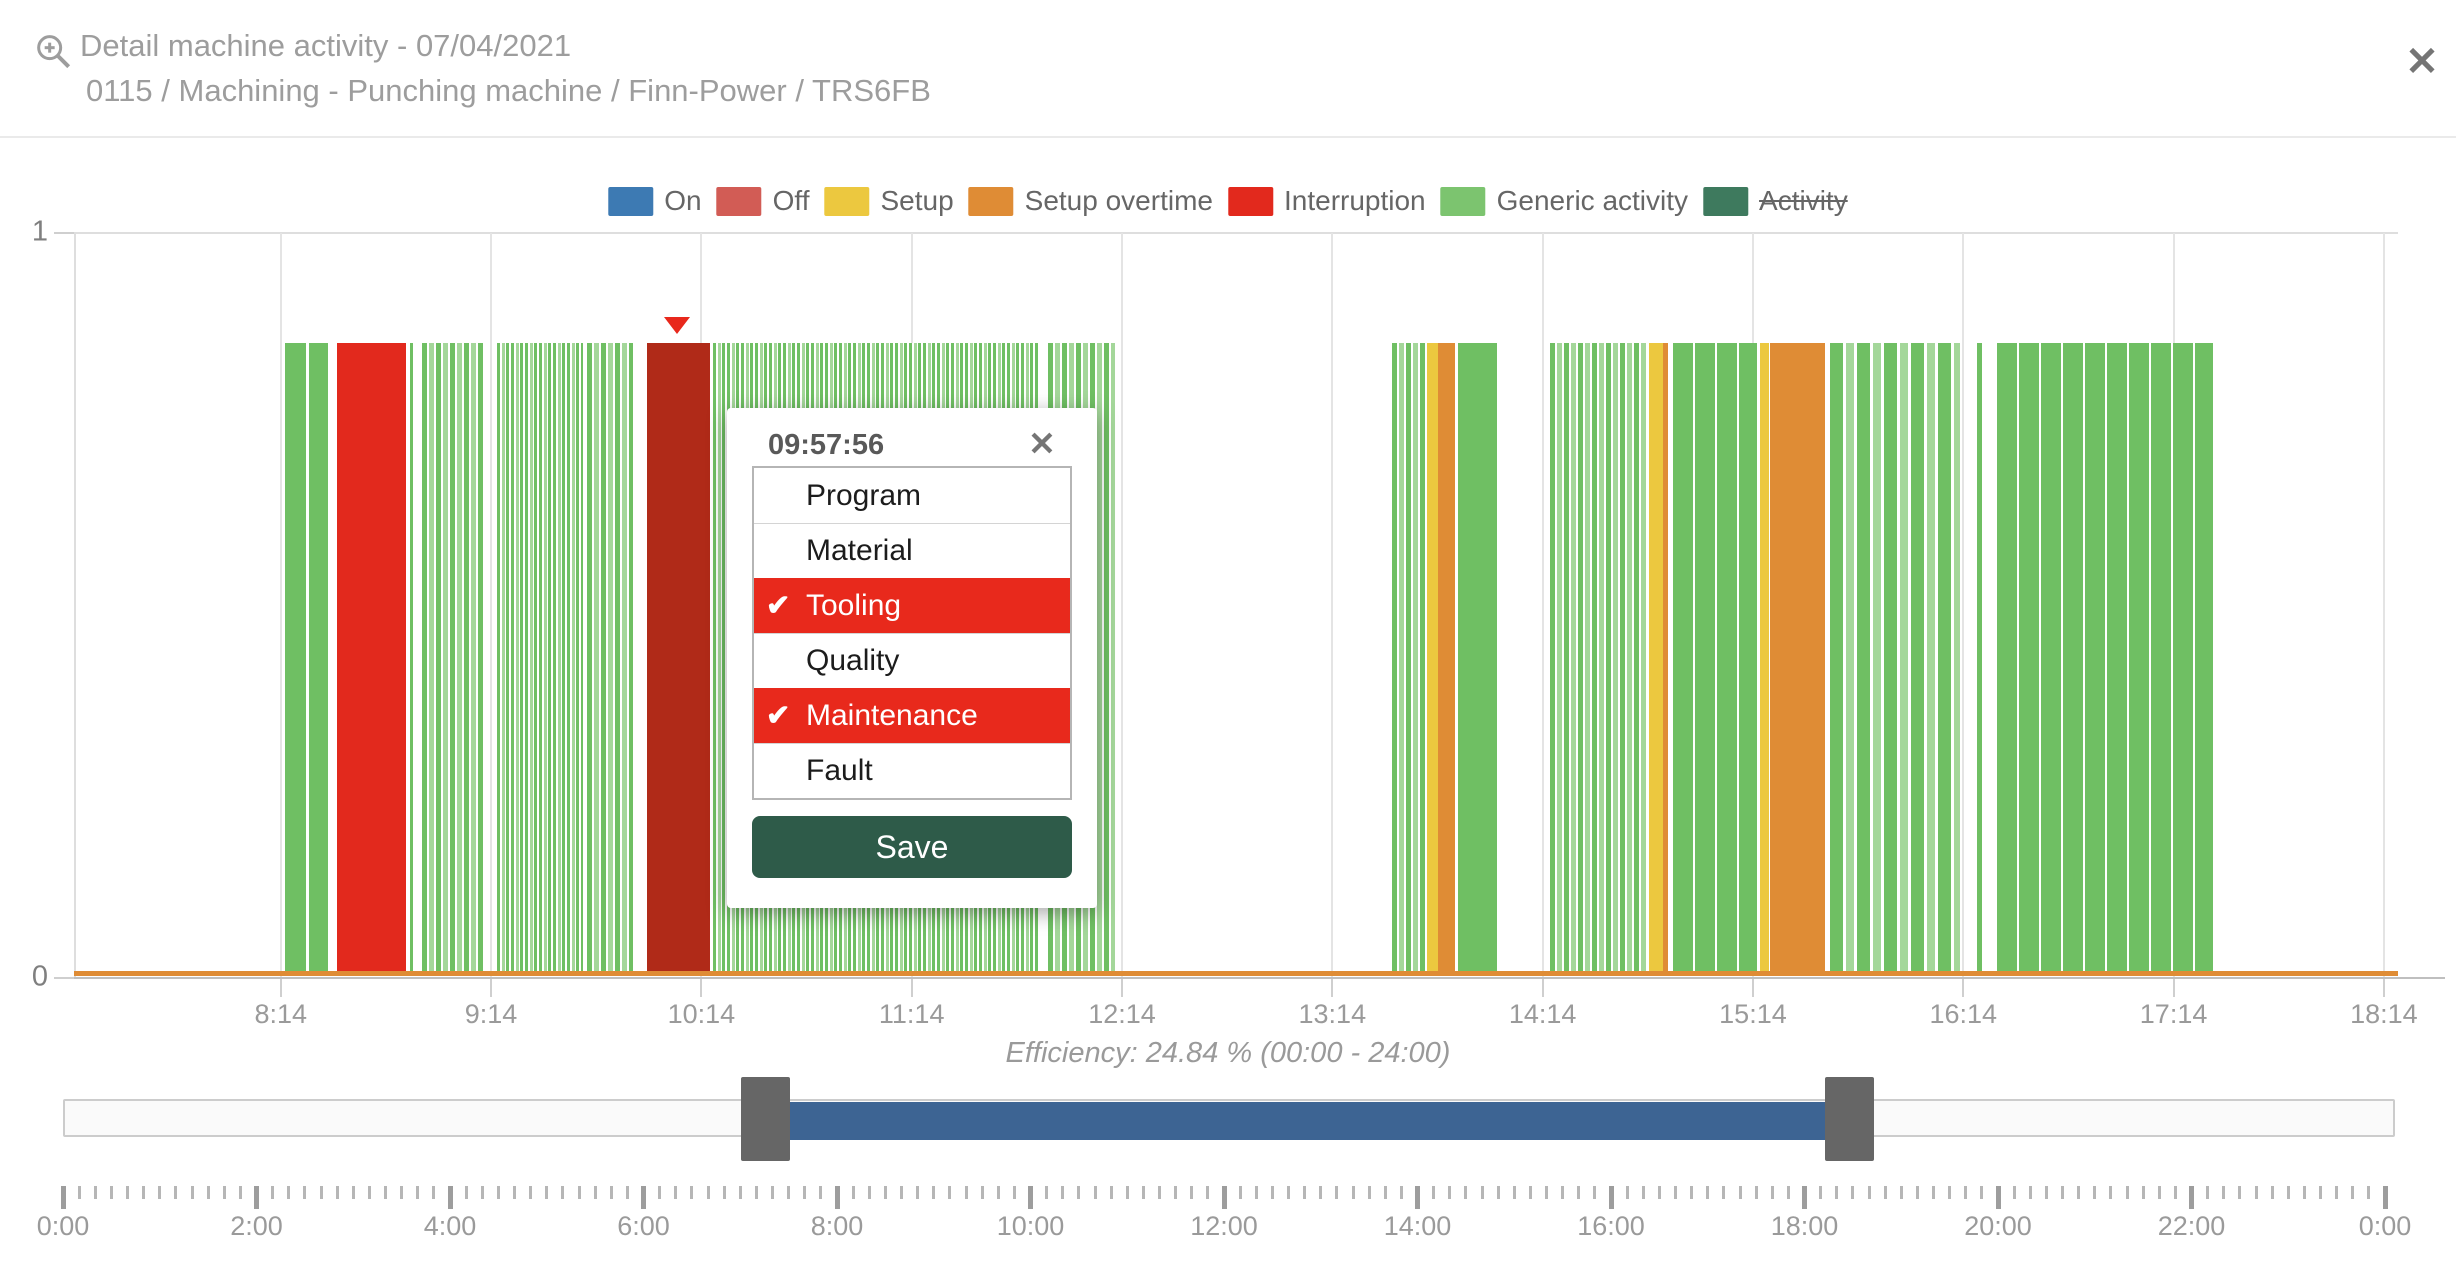 Image resolution: width=2456 pixels, height=1270 pixels. I want to click on ruler-label: 18:00, so click(1804, 1226).